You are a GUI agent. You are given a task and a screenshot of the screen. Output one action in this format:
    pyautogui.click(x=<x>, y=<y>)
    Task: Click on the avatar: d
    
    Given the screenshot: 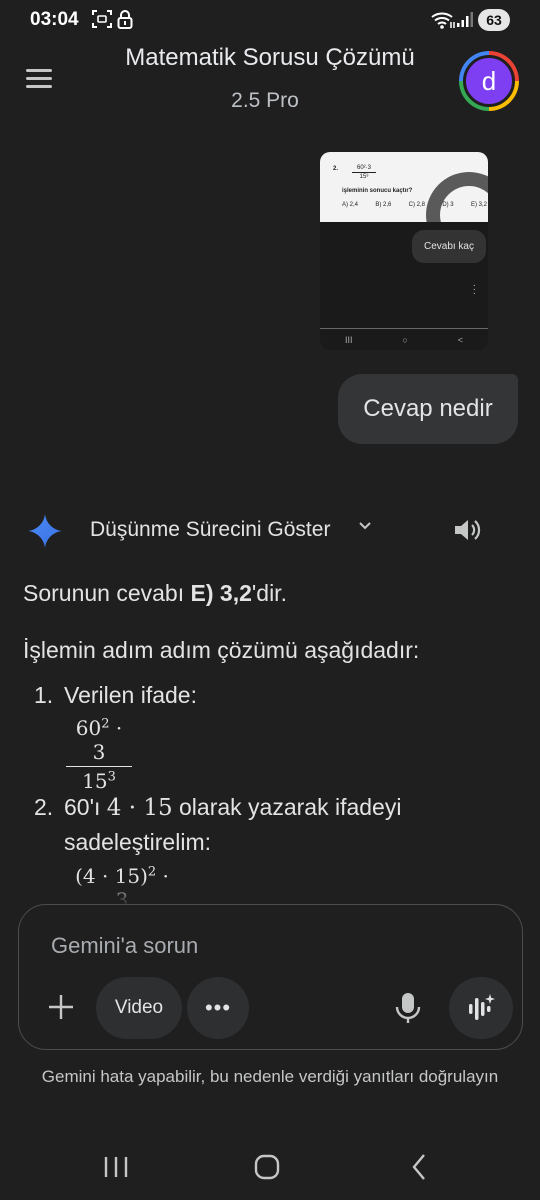 What is the action you would take?
    pyautogui.click(x=489, y=81)
    